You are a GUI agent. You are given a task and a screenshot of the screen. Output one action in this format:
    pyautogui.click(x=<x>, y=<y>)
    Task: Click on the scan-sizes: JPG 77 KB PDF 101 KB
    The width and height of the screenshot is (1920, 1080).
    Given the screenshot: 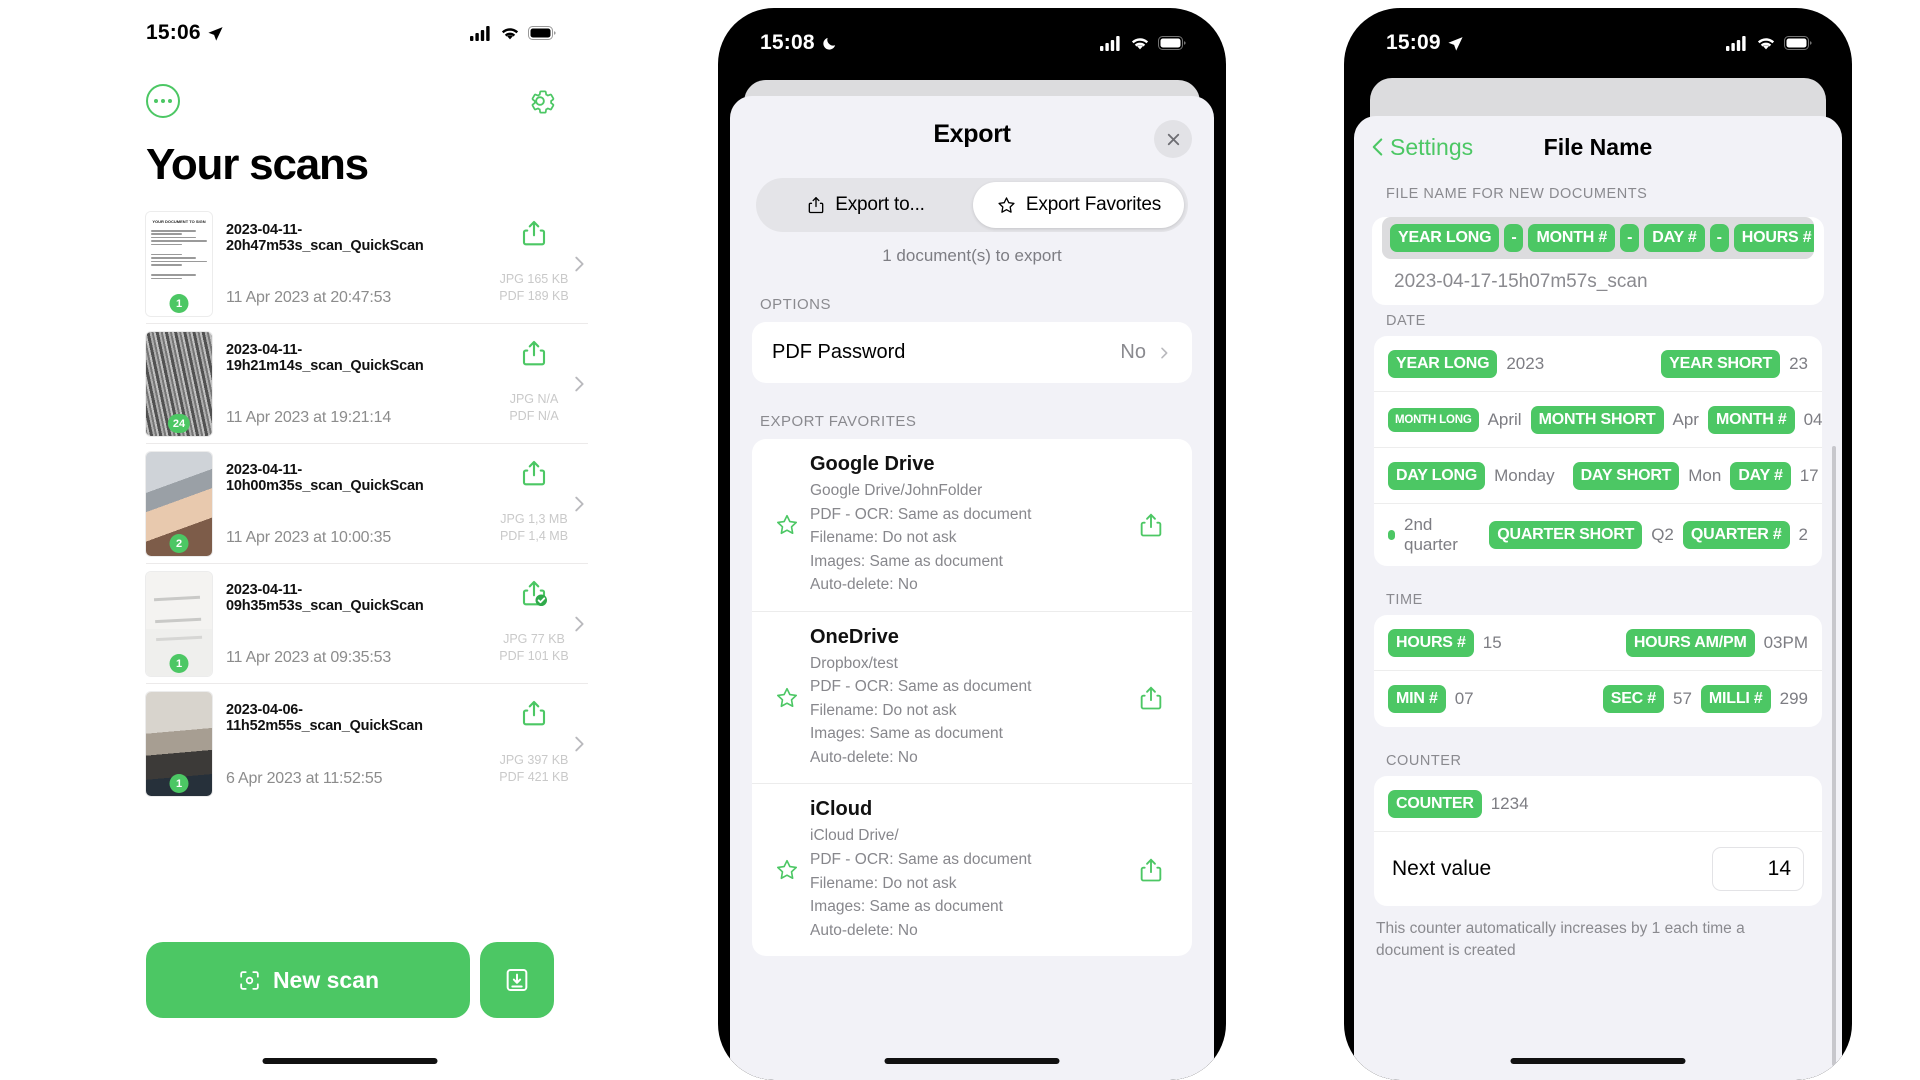 What is the action you would take?
    pyautogui.click(x=533, y=648)
    